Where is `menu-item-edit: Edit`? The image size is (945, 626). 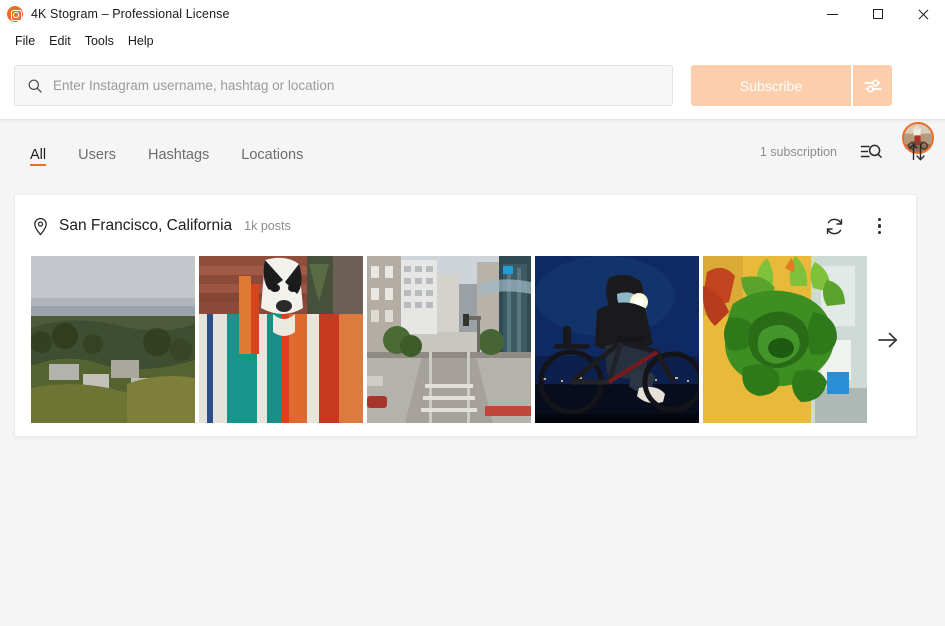
menu-item-edit: Edit is located at coordinates (60, 41).